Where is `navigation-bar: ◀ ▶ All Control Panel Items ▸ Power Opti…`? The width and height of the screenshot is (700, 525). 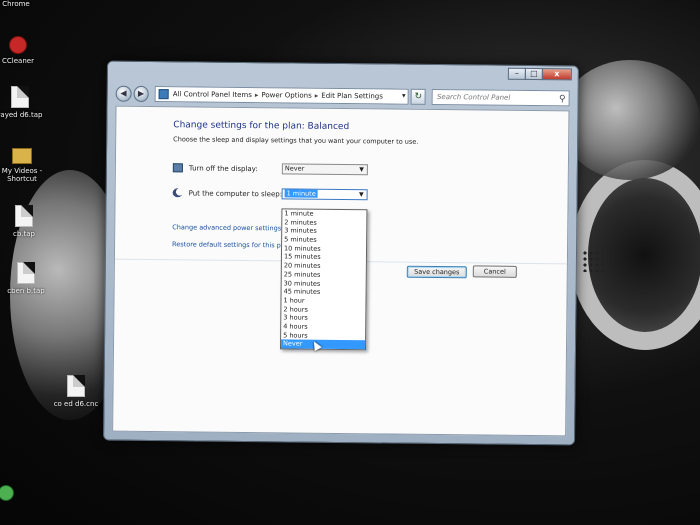
navigation-bar: ◀ ▶ All Control Panel Items ▸ Power Opti… is located at coordinates (342, 96).